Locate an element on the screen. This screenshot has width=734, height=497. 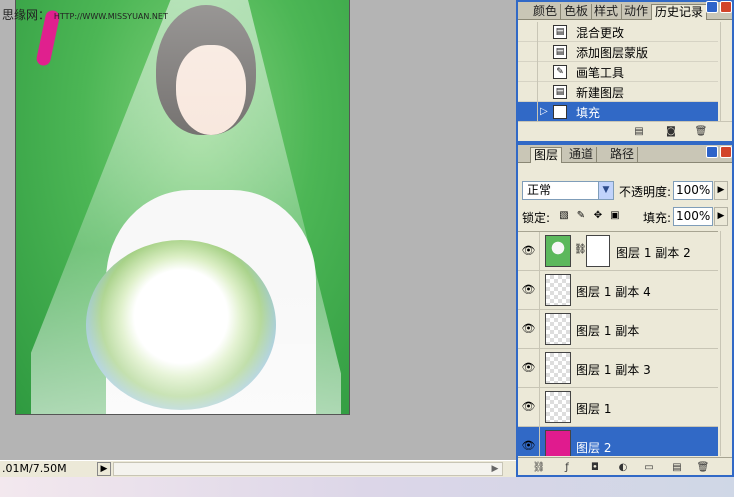
tab-channels: 通道 is located at coordinates (582, 155).